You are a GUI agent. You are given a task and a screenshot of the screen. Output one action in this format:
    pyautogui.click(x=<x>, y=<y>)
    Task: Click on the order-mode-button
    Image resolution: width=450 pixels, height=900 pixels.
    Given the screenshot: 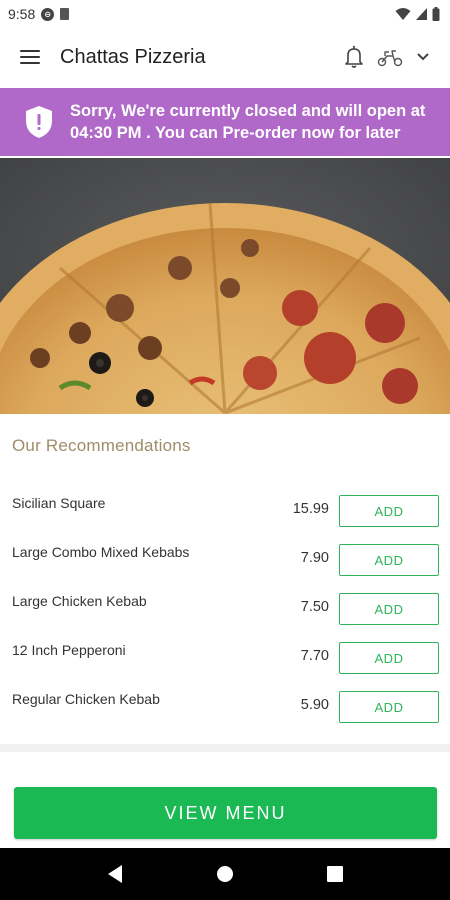 What is the action you would take?
    pyautogui.click(x=390, y=57)
    